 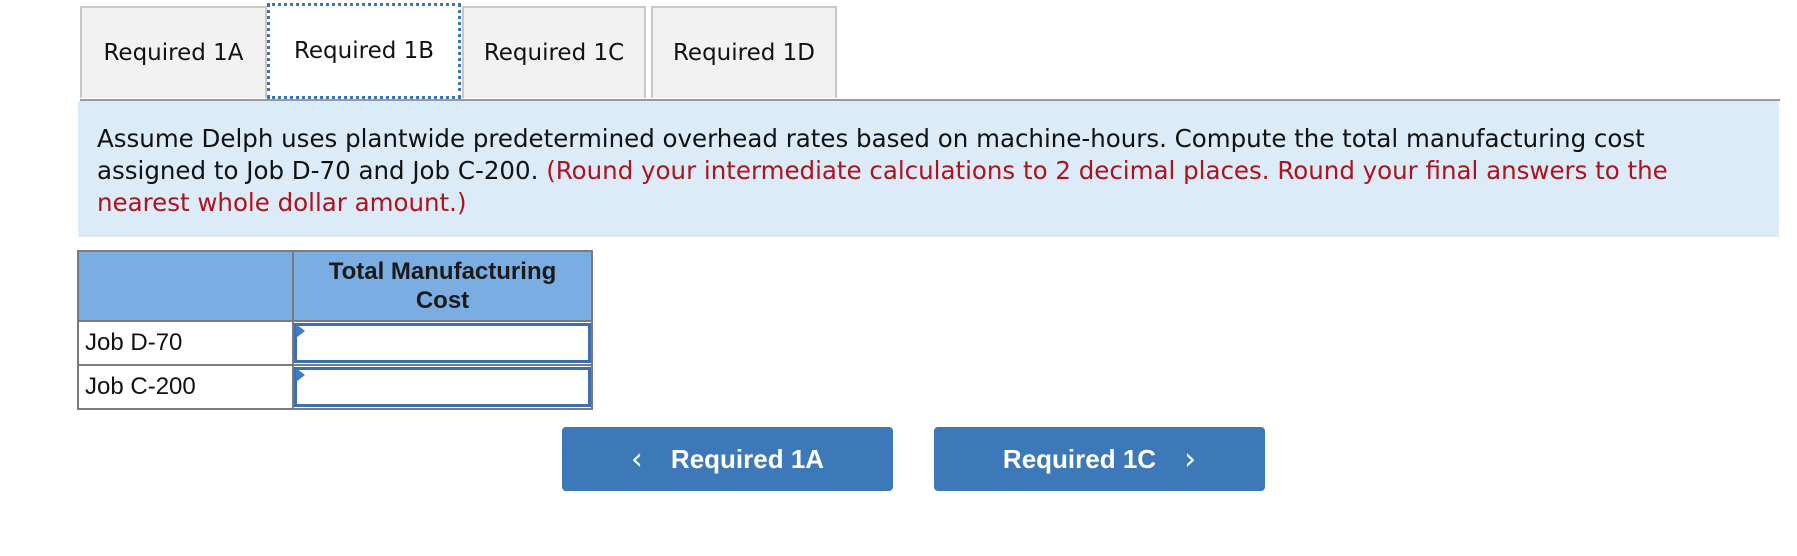 I want to click on table-row: Job C-200, so click(x=335, y=387).